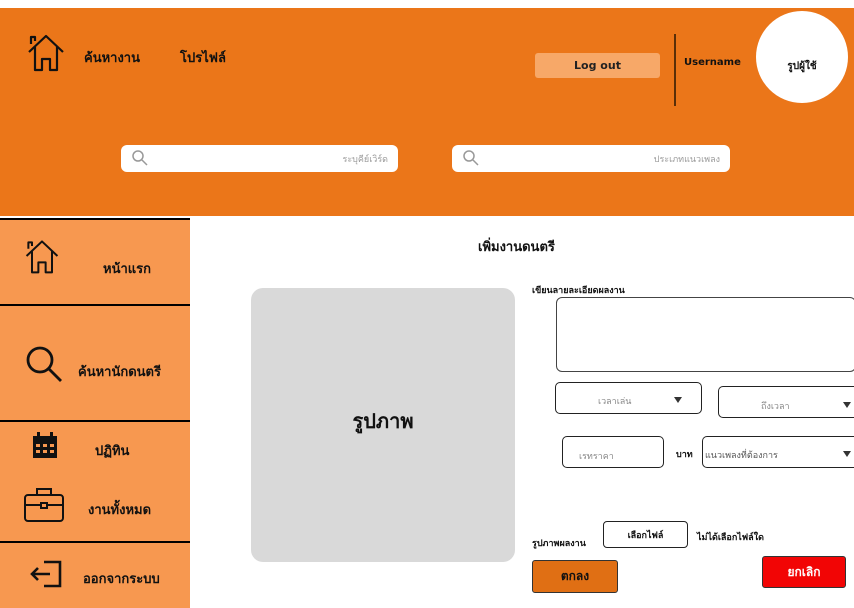 Image resolution: width=854 pixels, height=608 pixels. What do you see at coordinates (44, 504) in the screenshot?
I see `briefcase-icon` at bounding box center [44, 504].